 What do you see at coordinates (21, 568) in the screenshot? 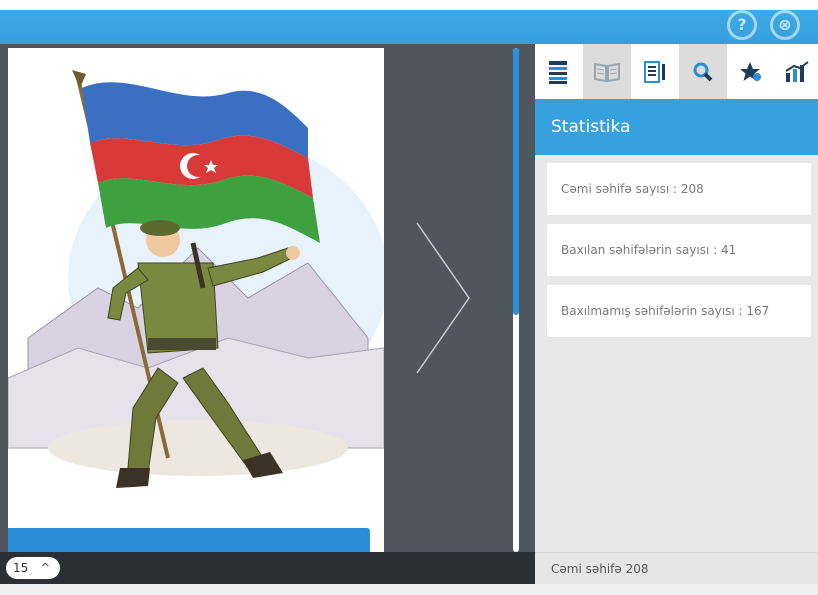
I see `current-page-number: 15` at bounding box center [21, 568].